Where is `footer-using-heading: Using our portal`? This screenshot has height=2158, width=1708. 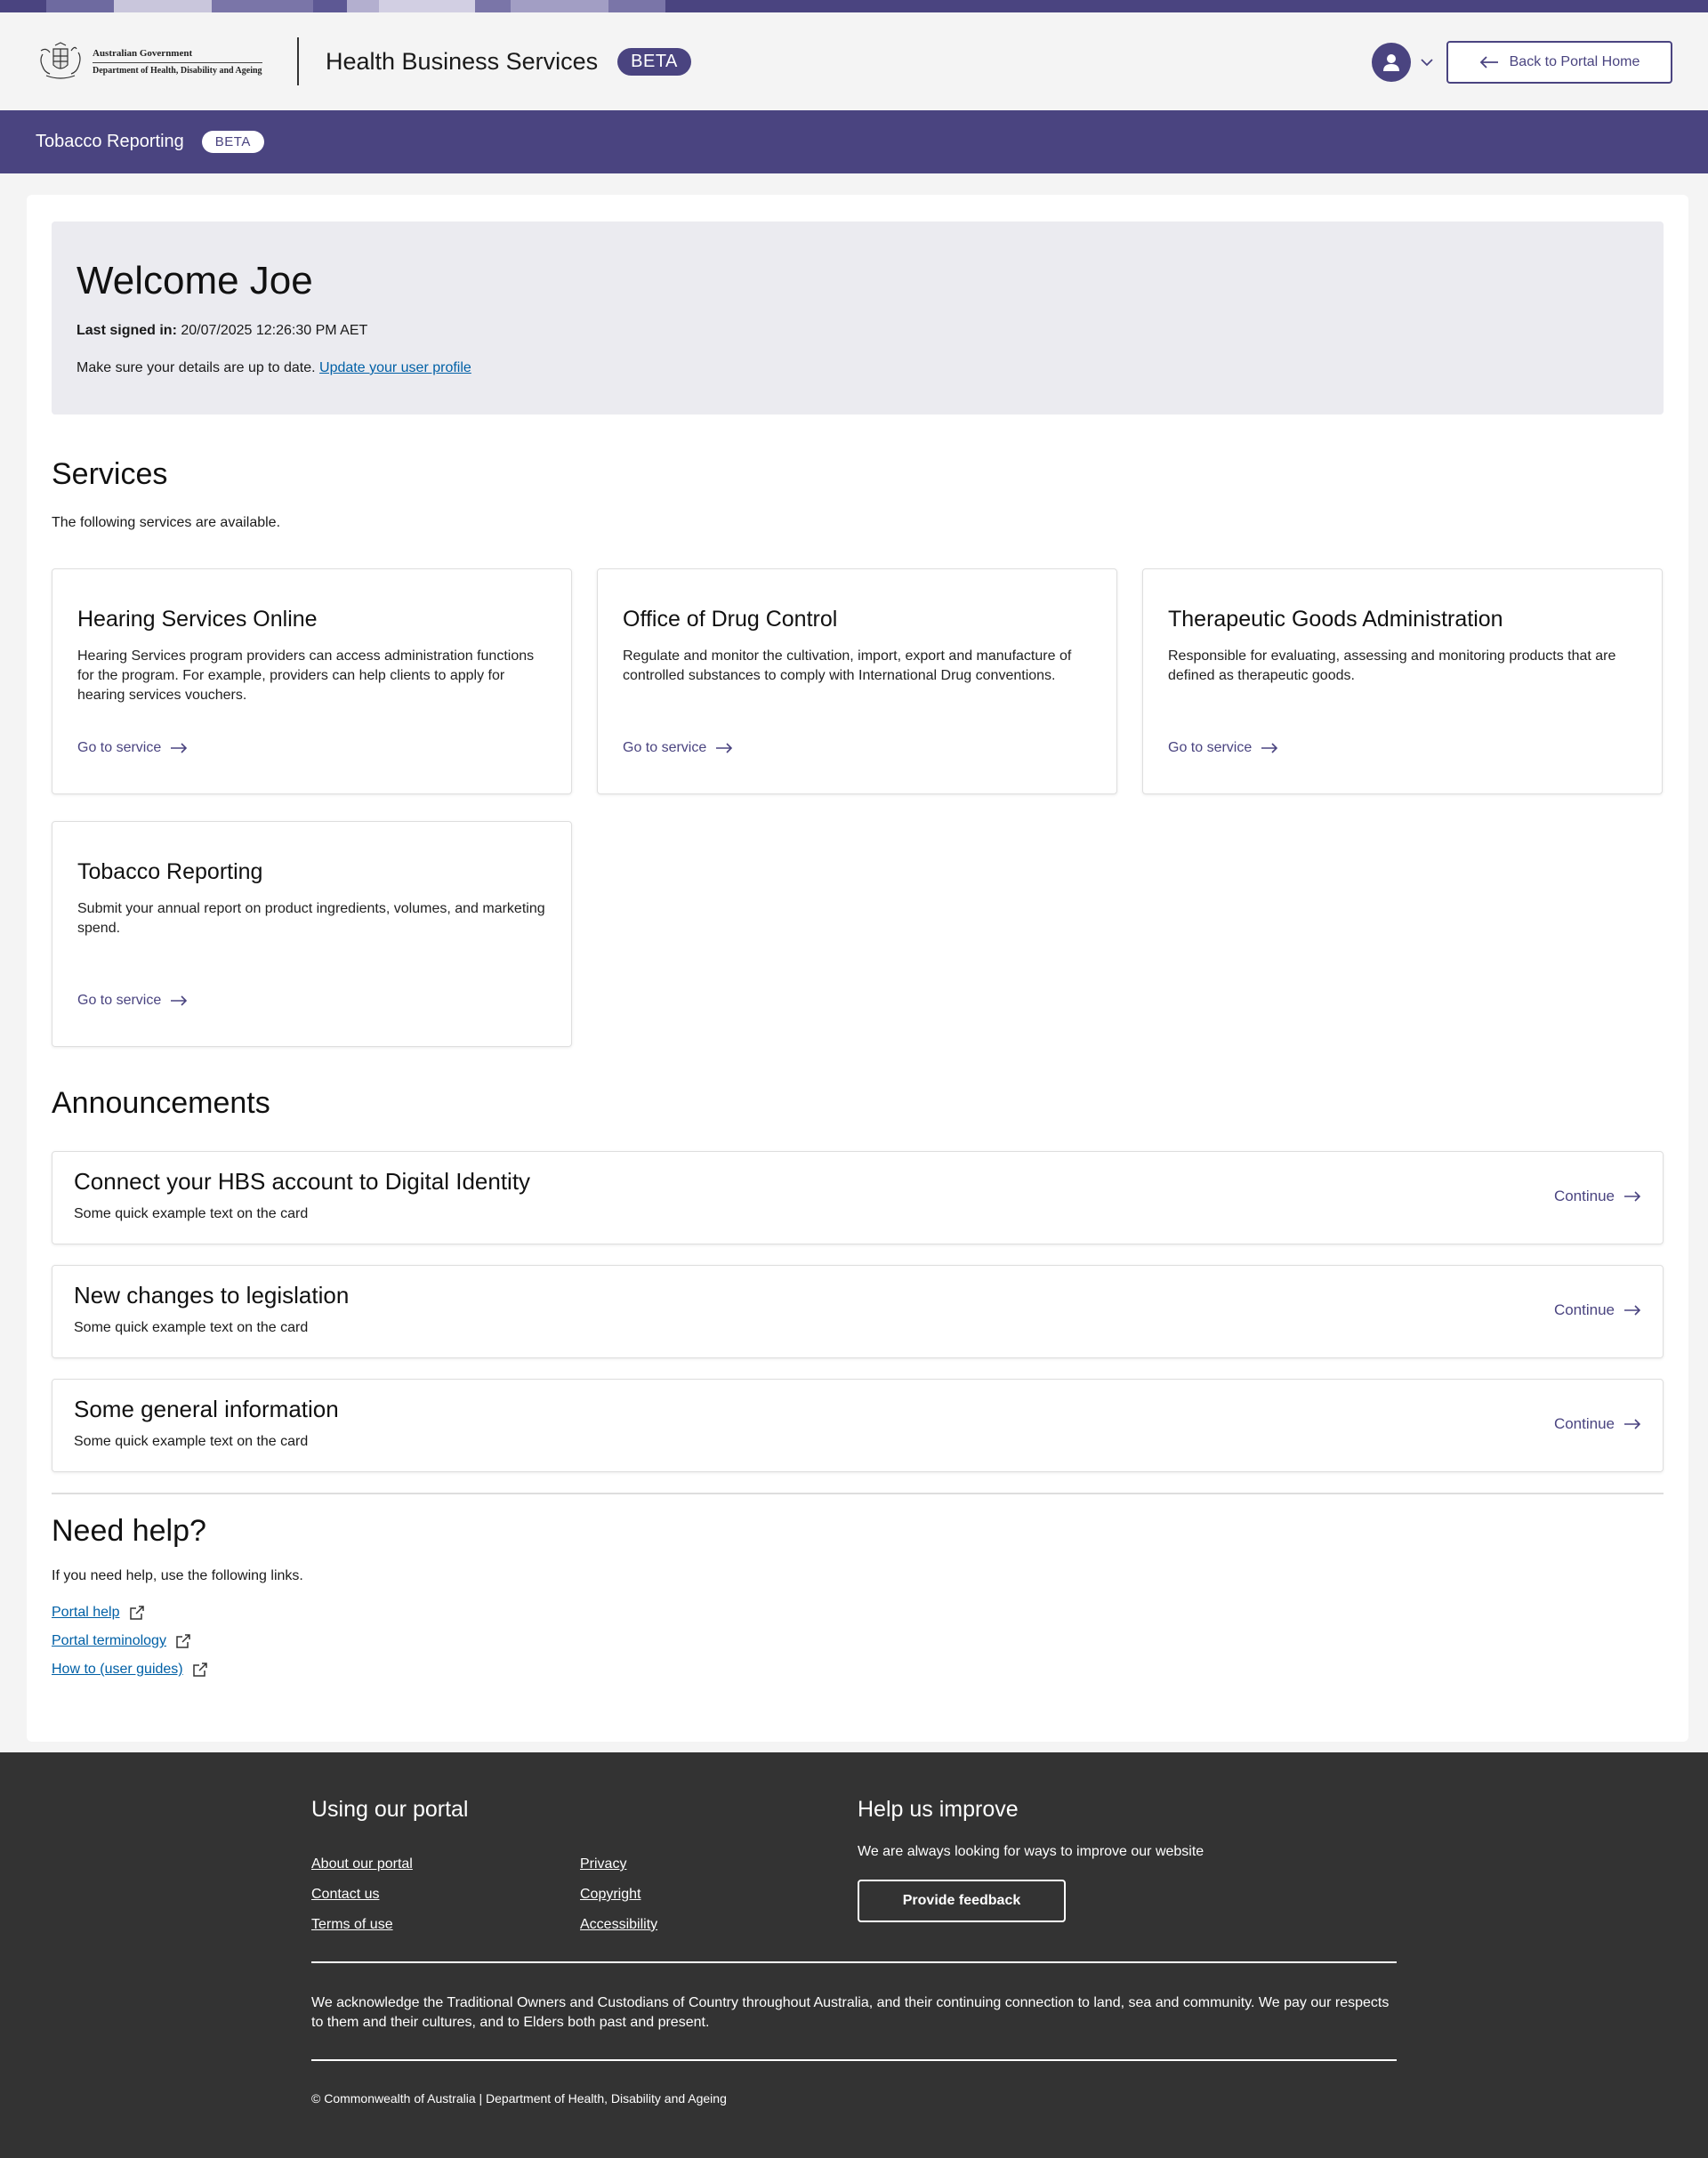
footer-using-heading: Using our portal is located at coordinates (390, 1809).